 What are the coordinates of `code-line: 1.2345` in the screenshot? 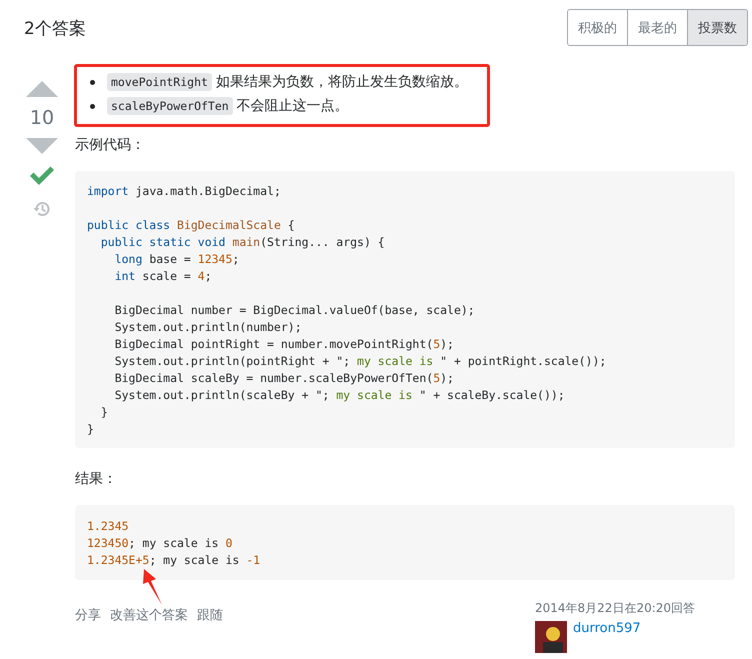 It's located at (108, 526).